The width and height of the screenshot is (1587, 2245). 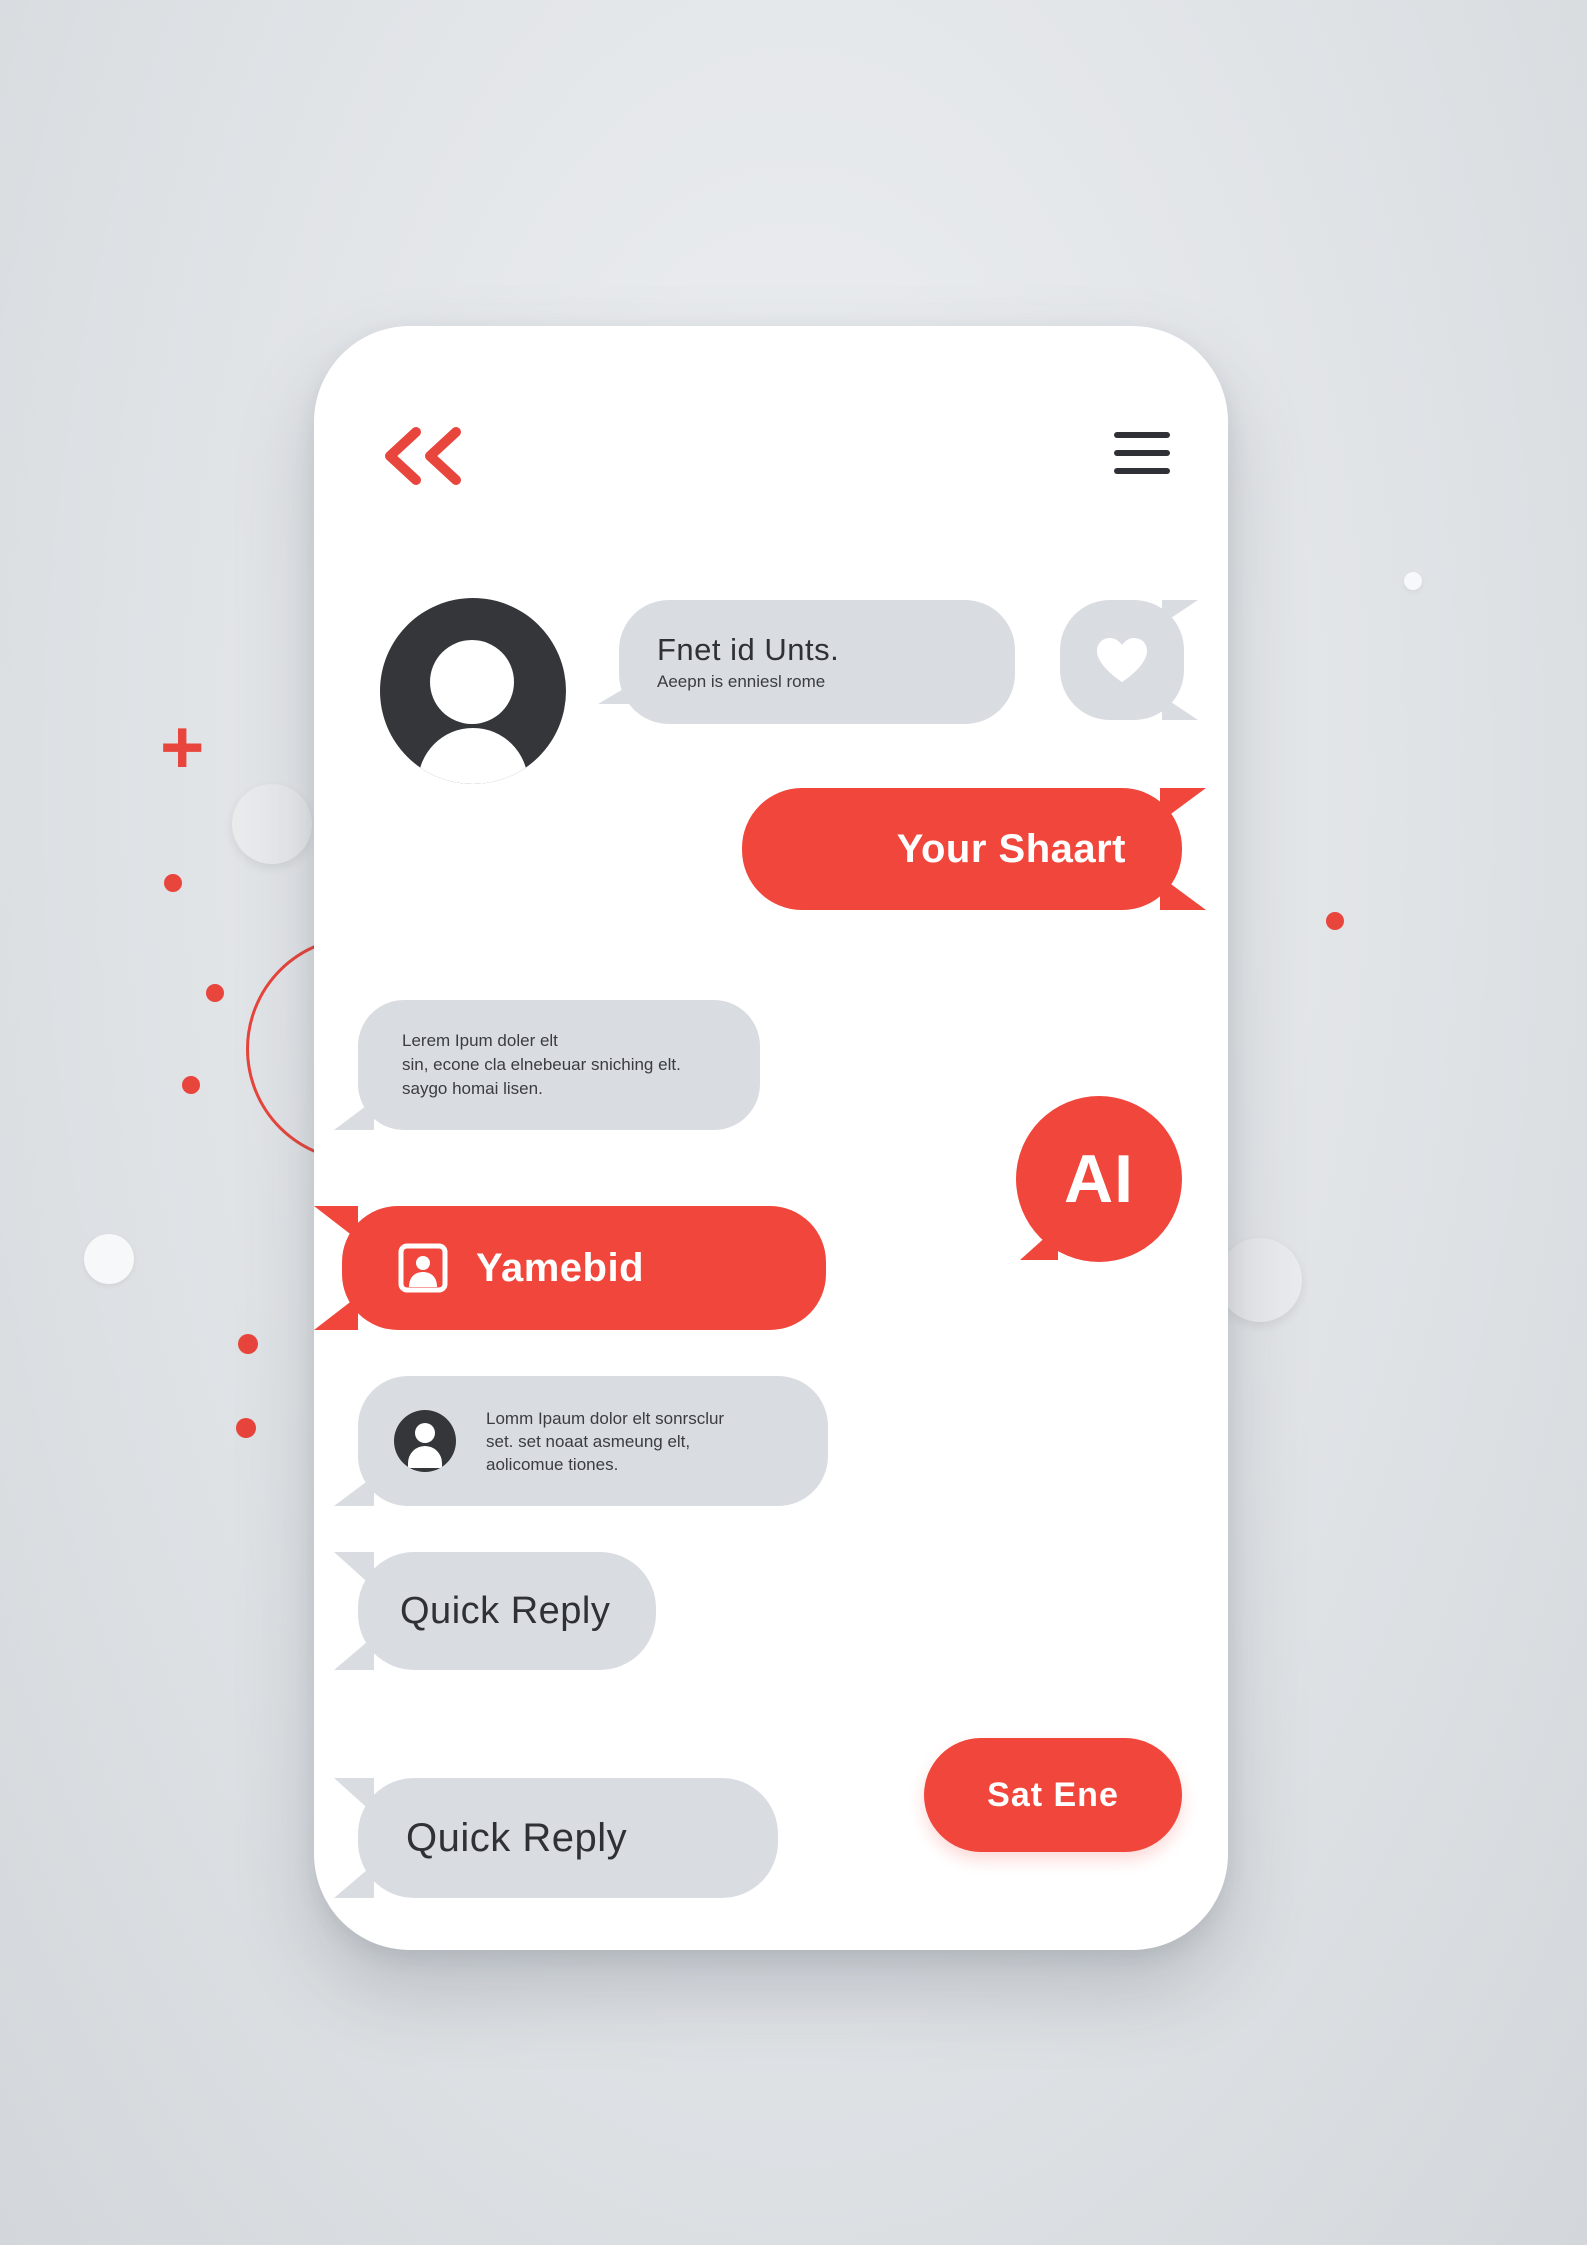 I want to click on ai-assistant-badge: AI, so click(x=1099, y=1179).